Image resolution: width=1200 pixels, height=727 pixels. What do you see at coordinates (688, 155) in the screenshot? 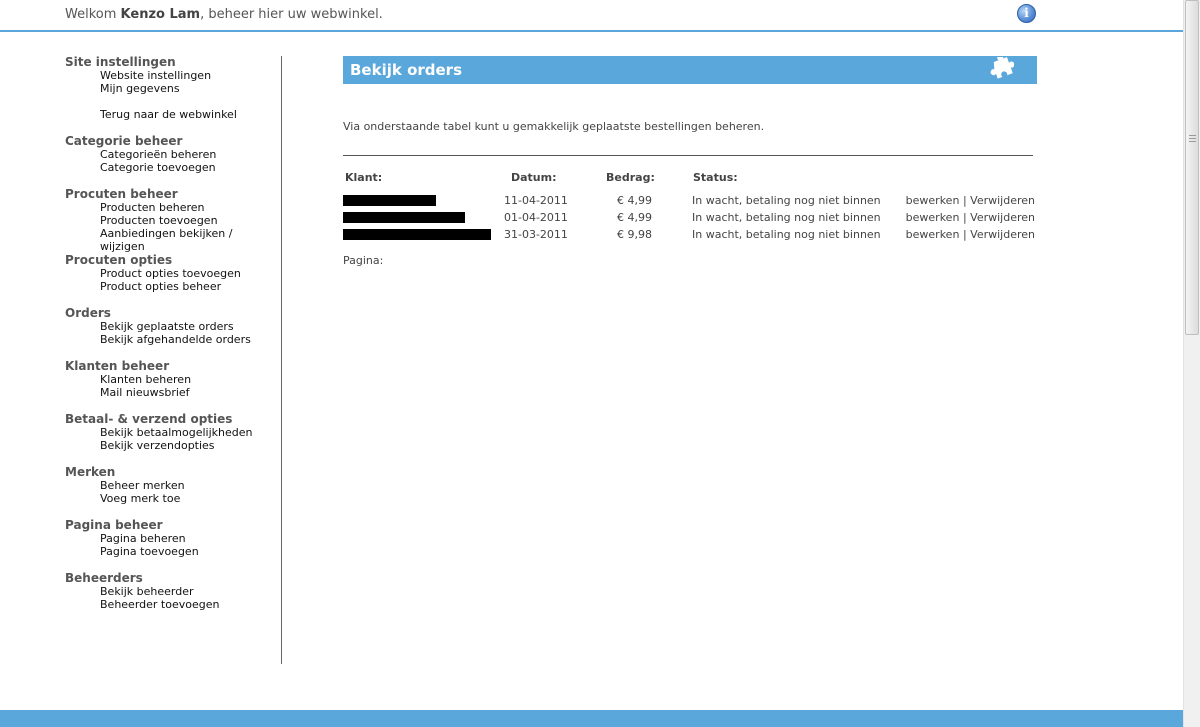
I see `table-divider` at bounding box center [688, 155].